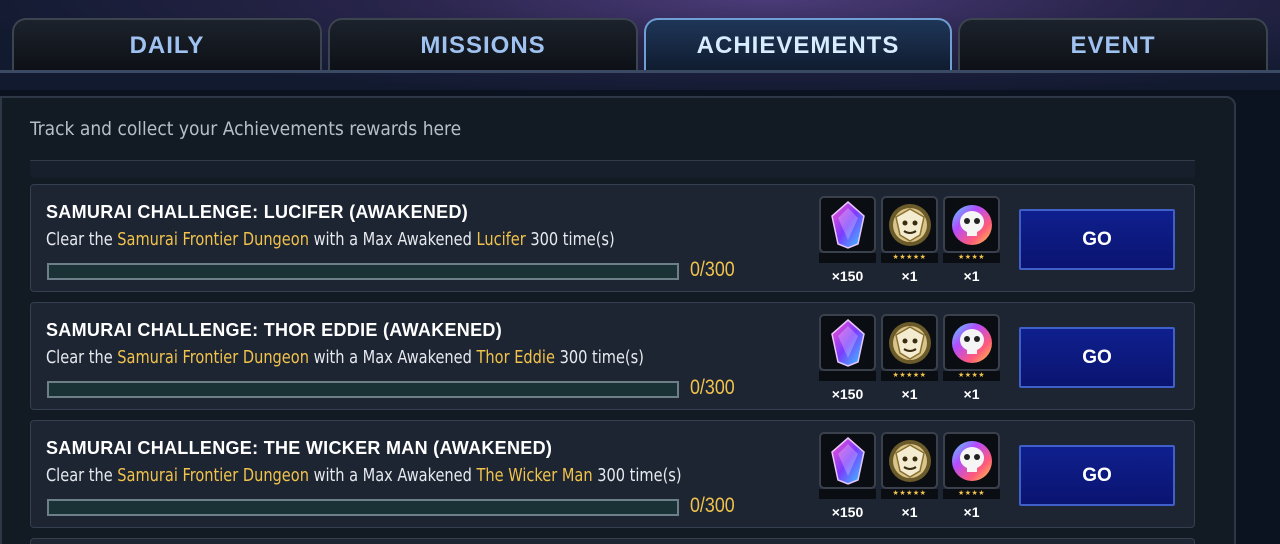 Image resolution: width=1280 pixels, height=544 pixels. What do you see at coordinates (534, 475) in the screenshot?
I see `hero-name: The Wicker Man` at bounding box center [534, 475].